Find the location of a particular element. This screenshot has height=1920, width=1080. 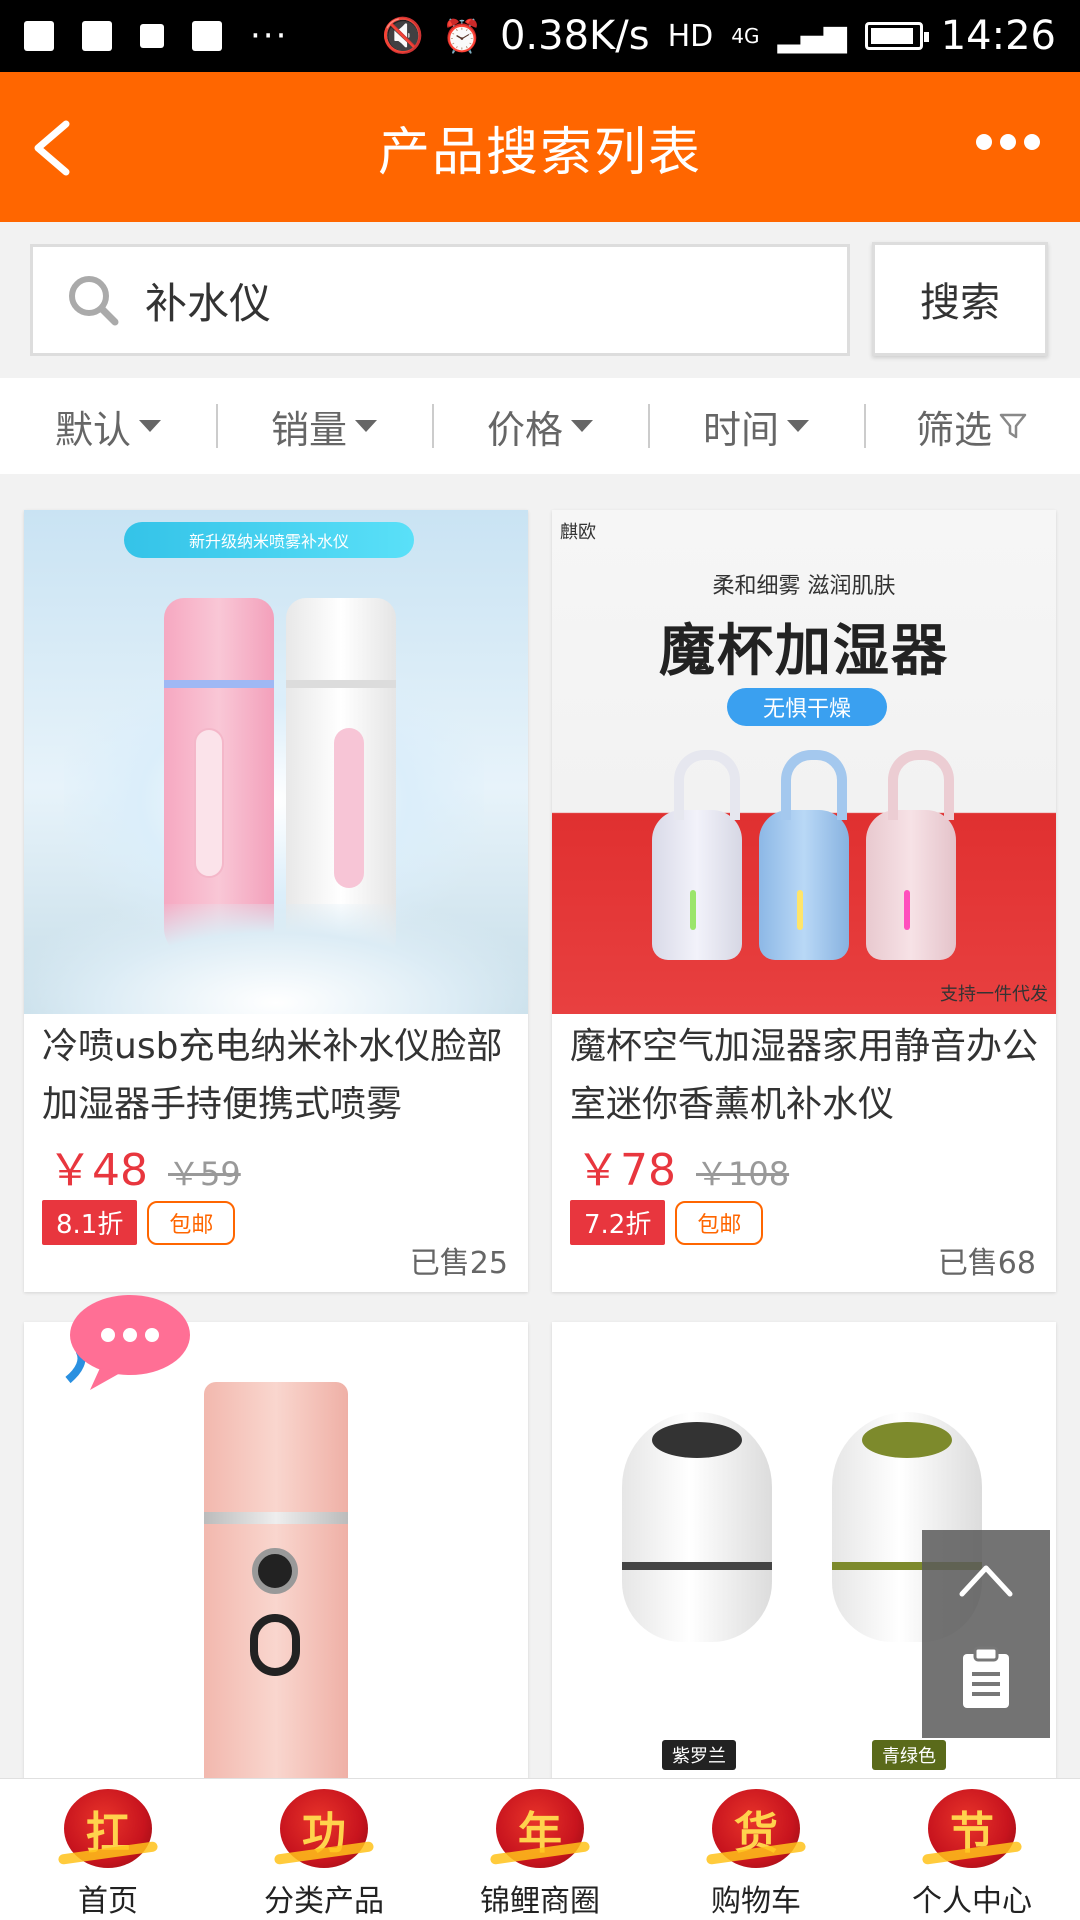

water-splash is located at coordinates (276, 959).